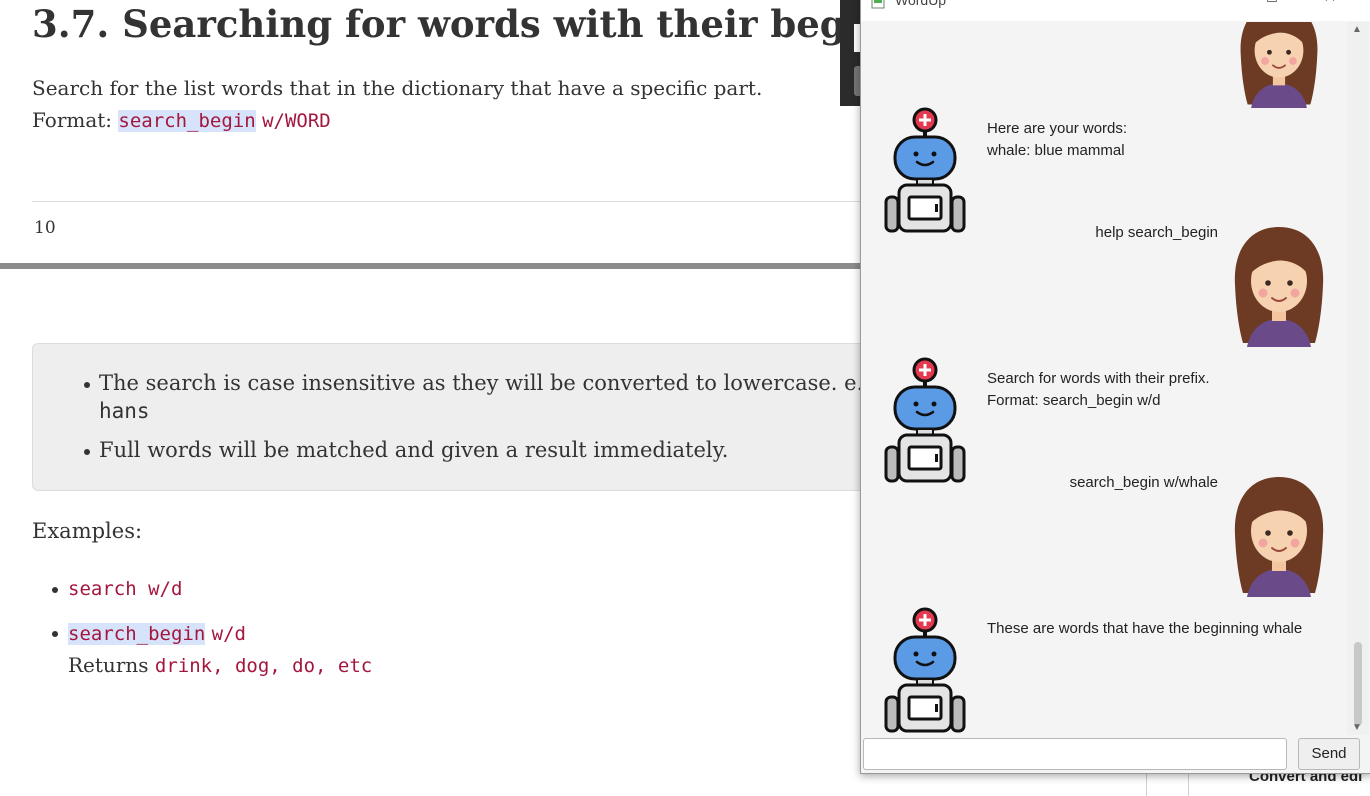 The width and height of the screenshot is (1370, 796). I want to click on scroll-down-icon: ▼, so click(1357, 727).